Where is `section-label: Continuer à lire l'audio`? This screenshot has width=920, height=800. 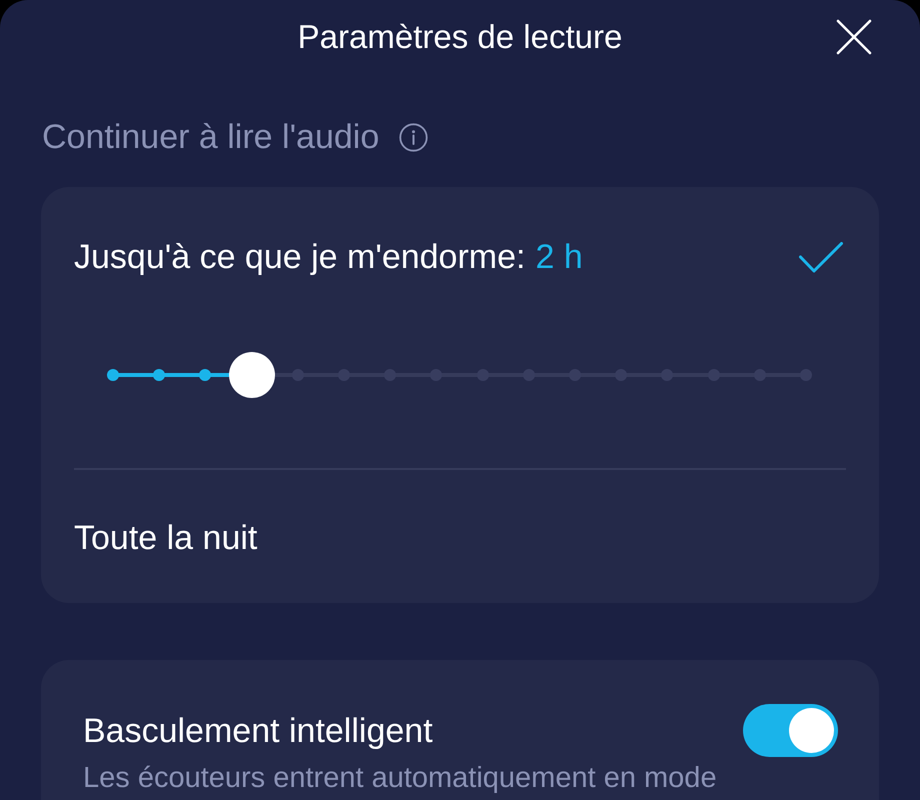
section-label: Continuer à lire l'audio is located at coordinates (211, 137).